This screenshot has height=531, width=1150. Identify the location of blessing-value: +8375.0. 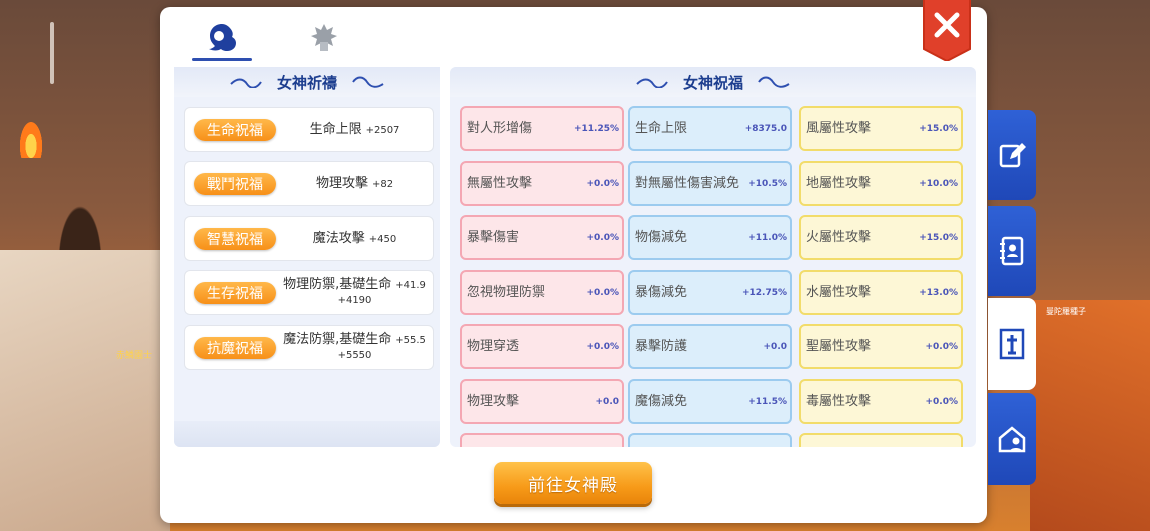
(765, 128).